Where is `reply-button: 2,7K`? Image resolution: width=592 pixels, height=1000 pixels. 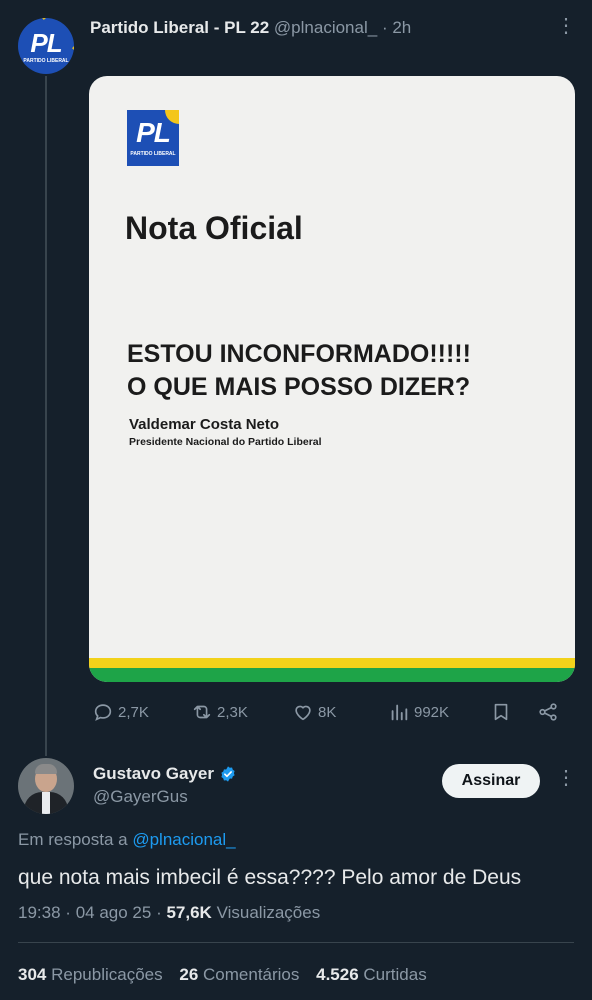 reply-button: 2,7K is located at coordinates (120, 712).